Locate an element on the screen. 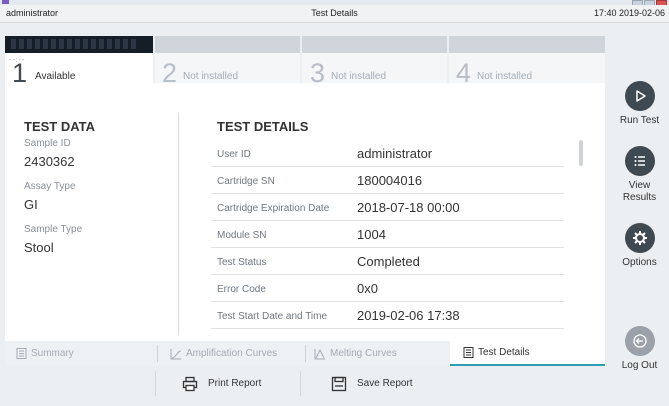 The width and height of the screenshot is (669, 406). panel-divider is located at coordinates (178, 224).